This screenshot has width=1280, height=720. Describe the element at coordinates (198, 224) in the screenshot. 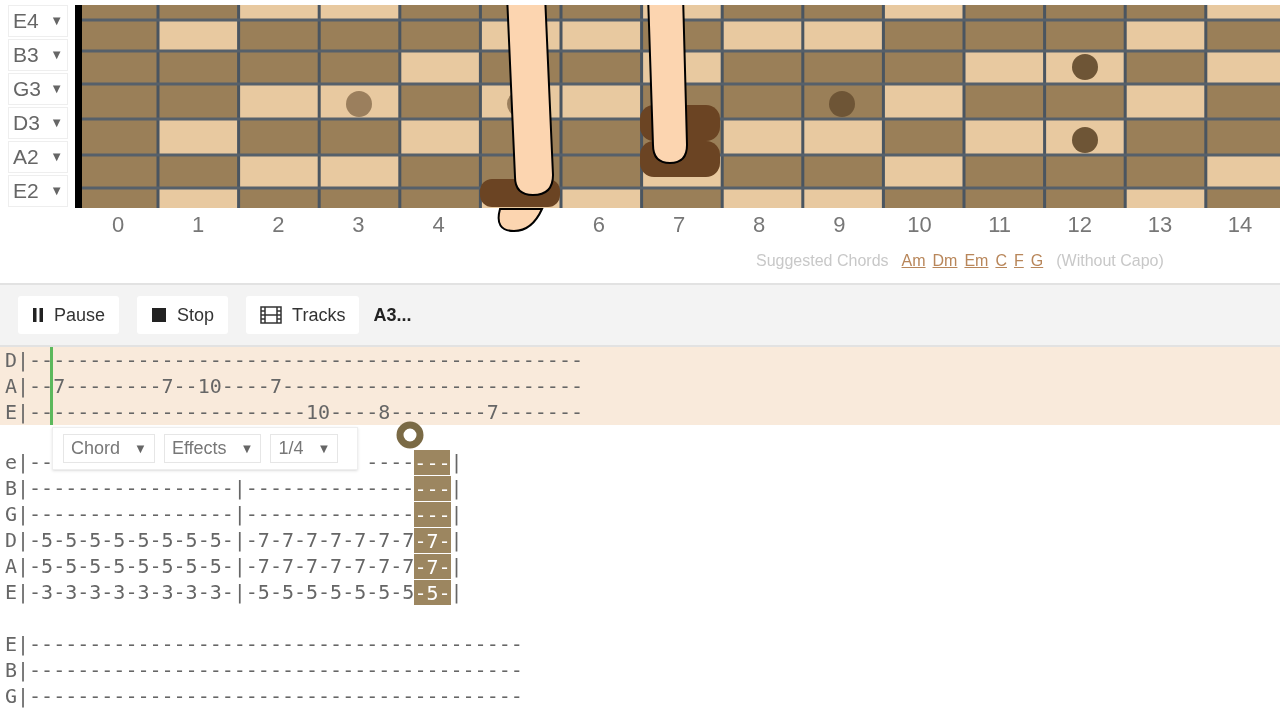

I see `fret-number: 1` at that location.